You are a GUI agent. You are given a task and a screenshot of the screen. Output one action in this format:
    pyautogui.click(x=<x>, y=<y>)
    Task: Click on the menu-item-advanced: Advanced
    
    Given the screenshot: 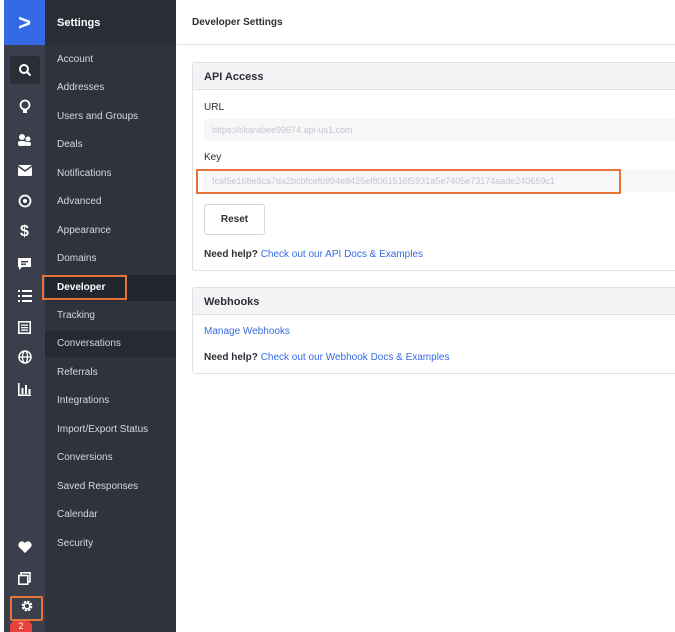 What is the action you would take?
    pyautogui.click(x=110, y=202)
    